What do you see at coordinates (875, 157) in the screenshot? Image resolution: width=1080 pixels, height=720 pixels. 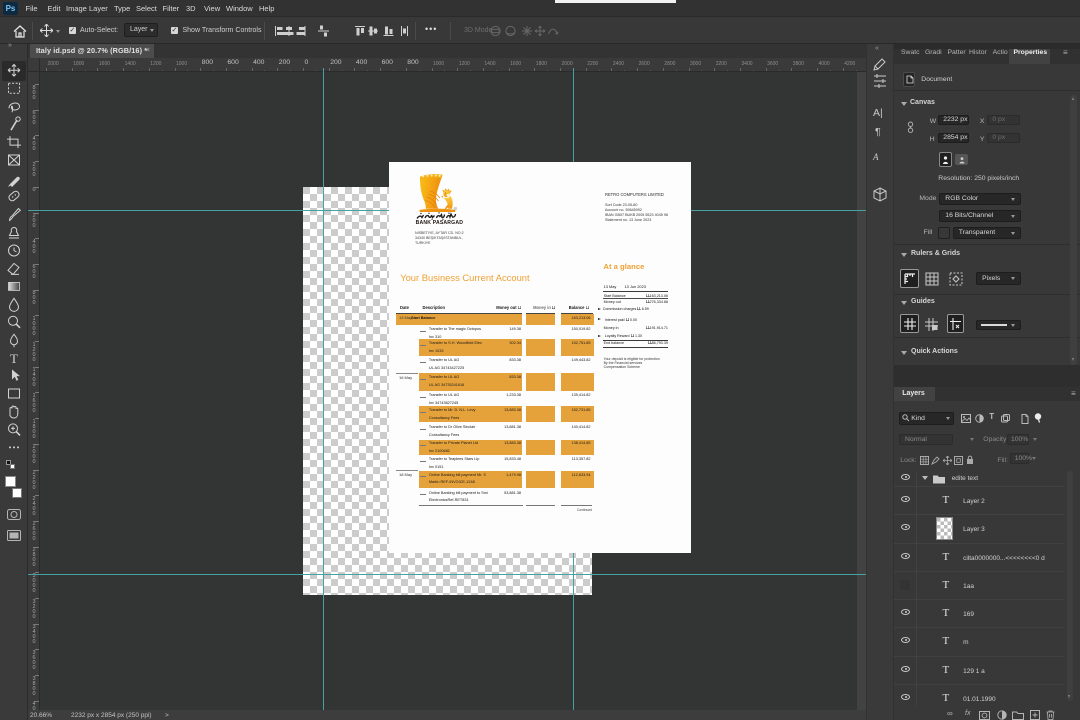 I see `svg-text: A` at bounding box center [875, 157].